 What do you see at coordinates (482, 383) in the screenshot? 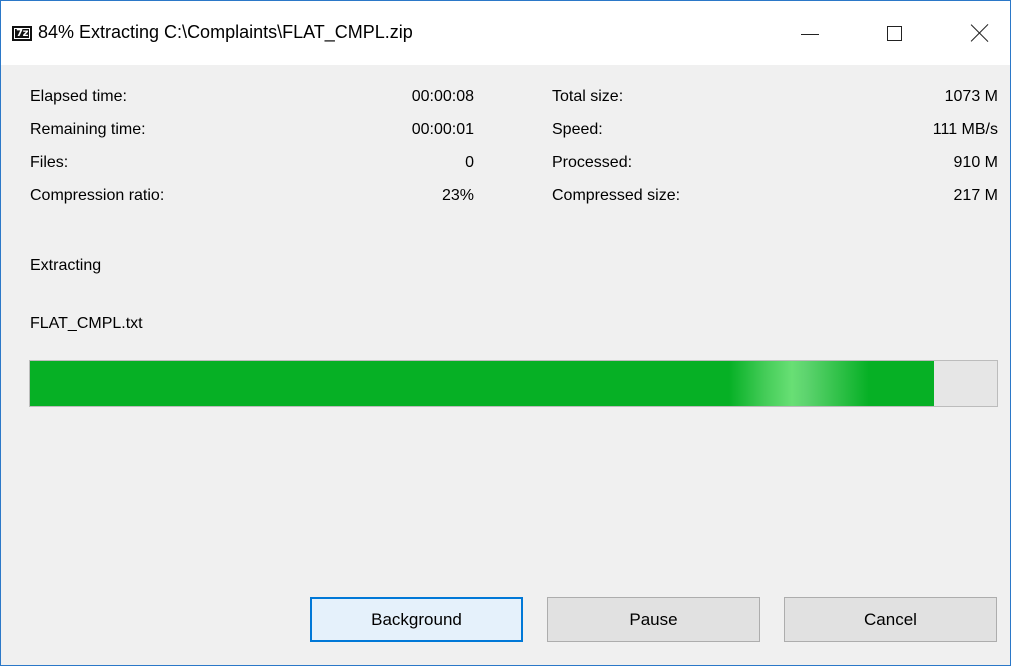
I see `progress-bar-fill` at bounding box center [482, 383].